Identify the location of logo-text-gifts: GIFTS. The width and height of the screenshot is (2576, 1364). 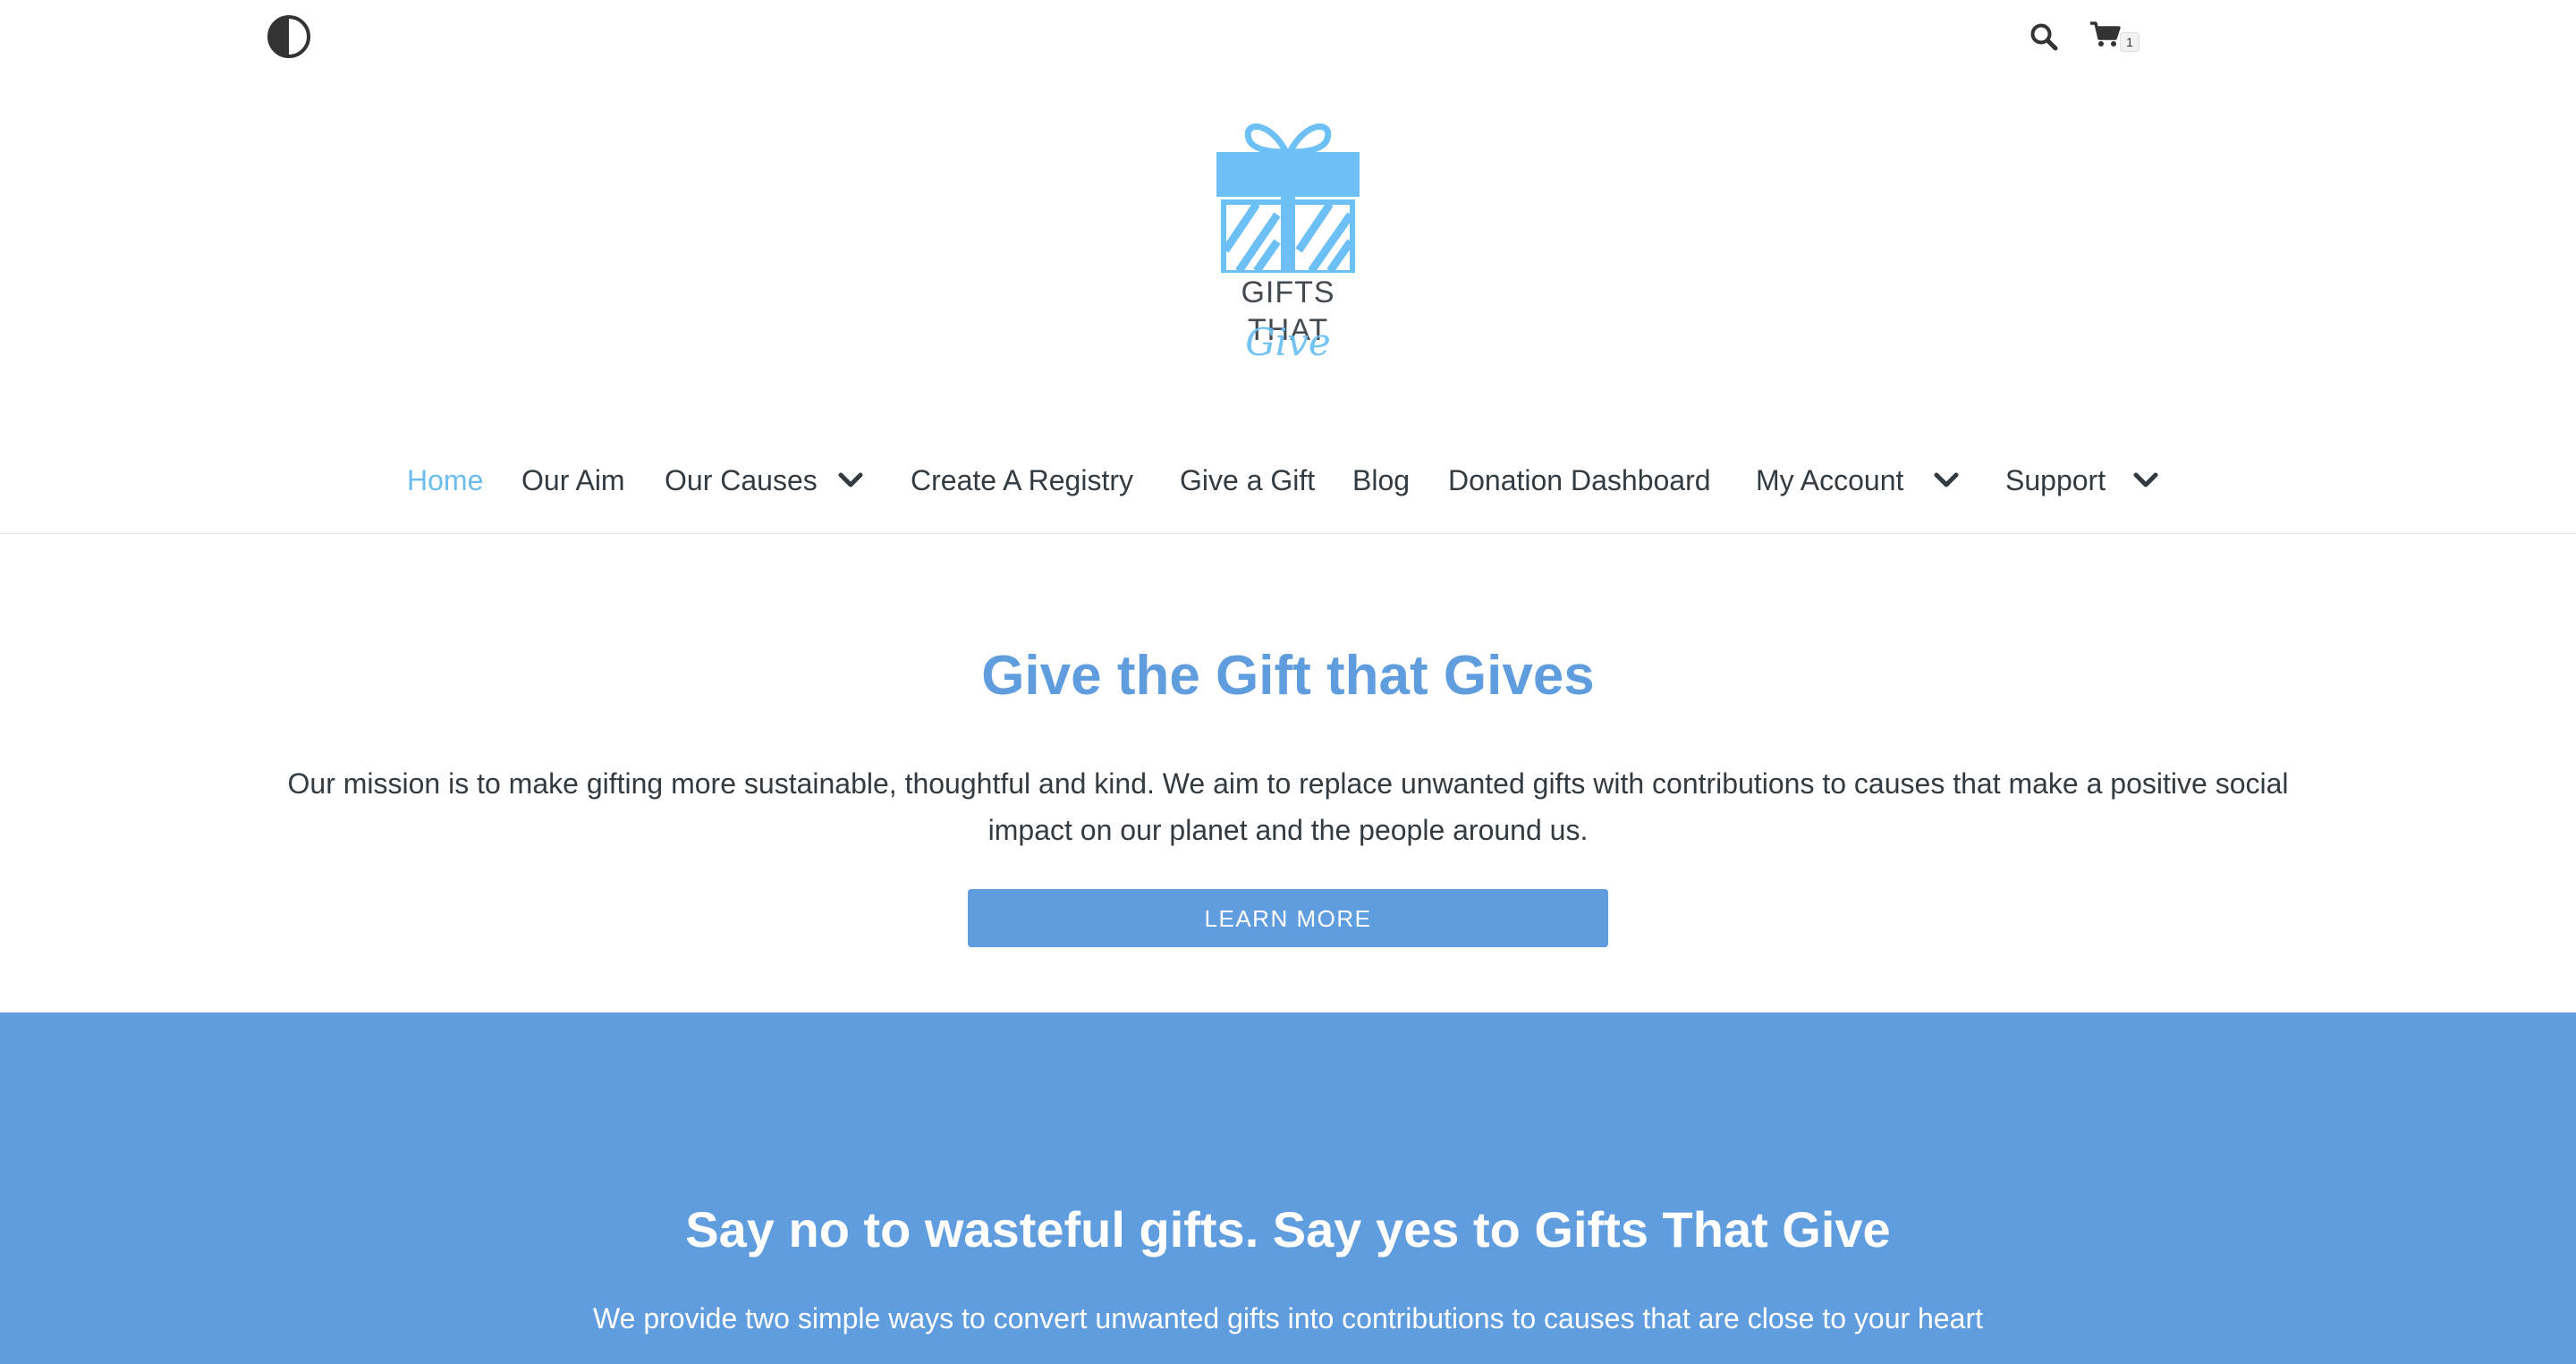
(1288, 292).